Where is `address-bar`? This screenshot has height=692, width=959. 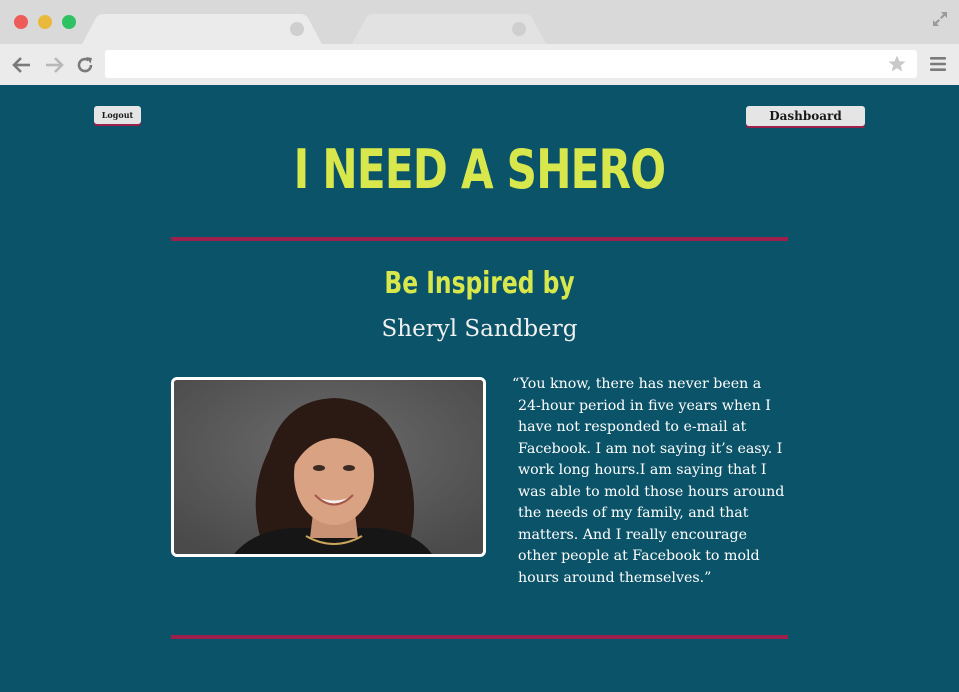 address-bar is located at coordinates (511, 64).